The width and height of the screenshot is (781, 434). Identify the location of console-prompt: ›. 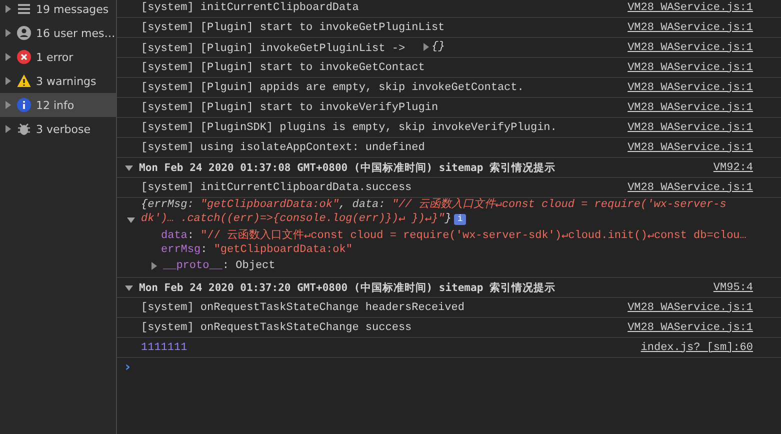
(449, 366).